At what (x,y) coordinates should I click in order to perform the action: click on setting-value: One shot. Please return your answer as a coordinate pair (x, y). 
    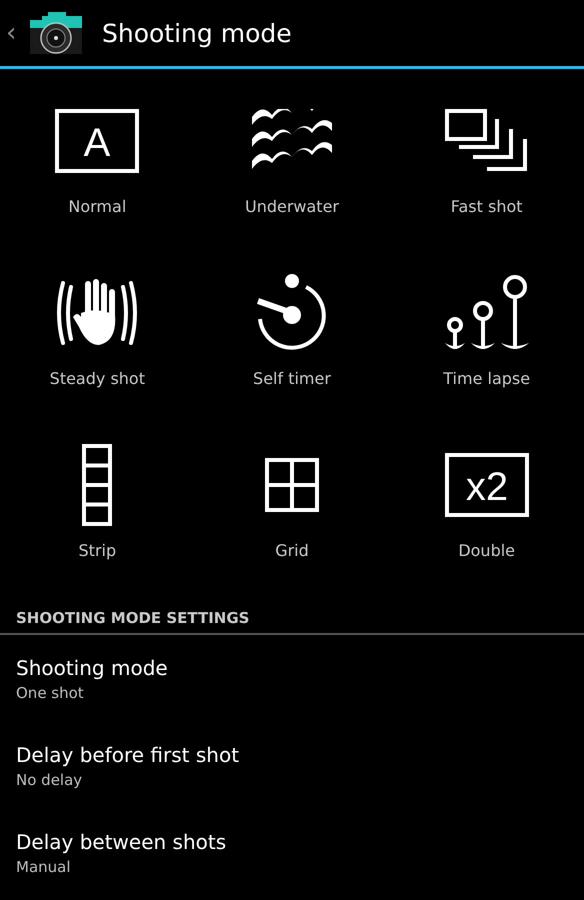
    Looking at the image, I should click on (50, 693).